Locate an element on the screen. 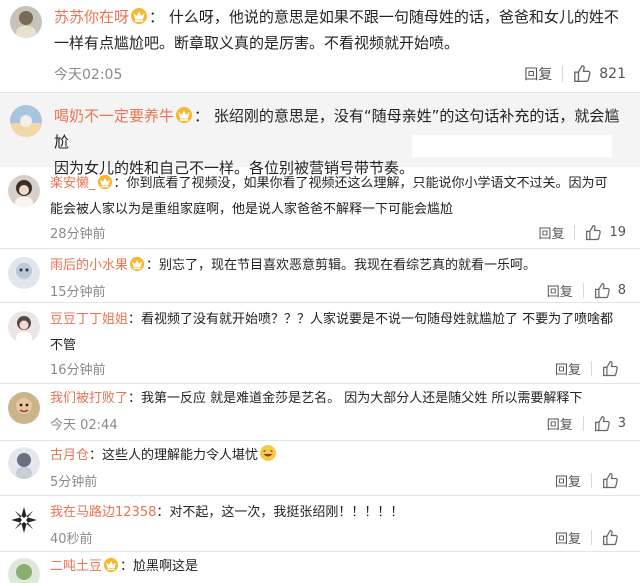 The height and width of the screenshot is (583, 640). comment-item: 我在马路边12358：对不起，这一次，我挺张绍刚！！！！！ 40秒前 回复 is located at coordinates (320, 523).